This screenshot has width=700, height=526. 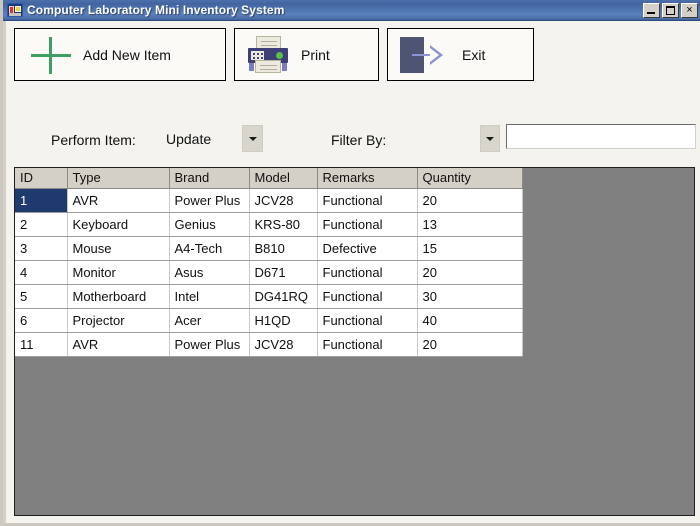 What do you see at coordinates (18, 9) in the screenshot?
I see `app-icon-yellow-square` at bounding box center [18, 9].